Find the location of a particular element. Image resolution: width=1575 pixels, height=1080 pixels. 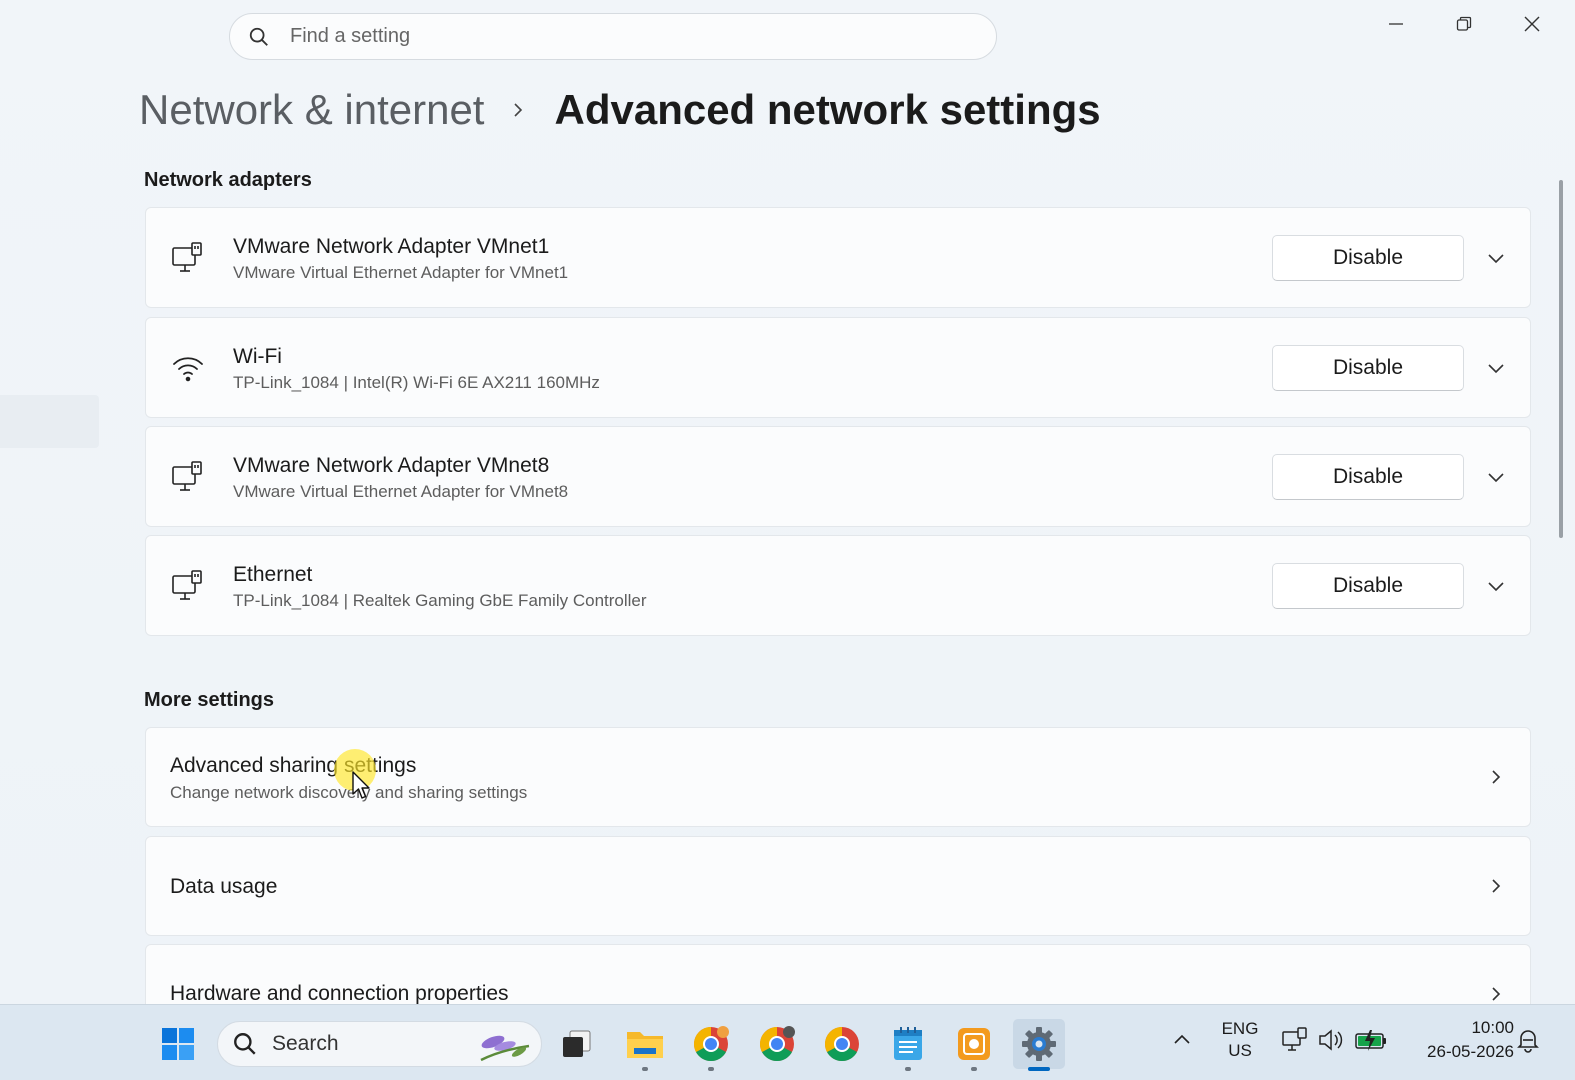

network-adapters-heading: Network adapters is located at coordinates (228, 180).